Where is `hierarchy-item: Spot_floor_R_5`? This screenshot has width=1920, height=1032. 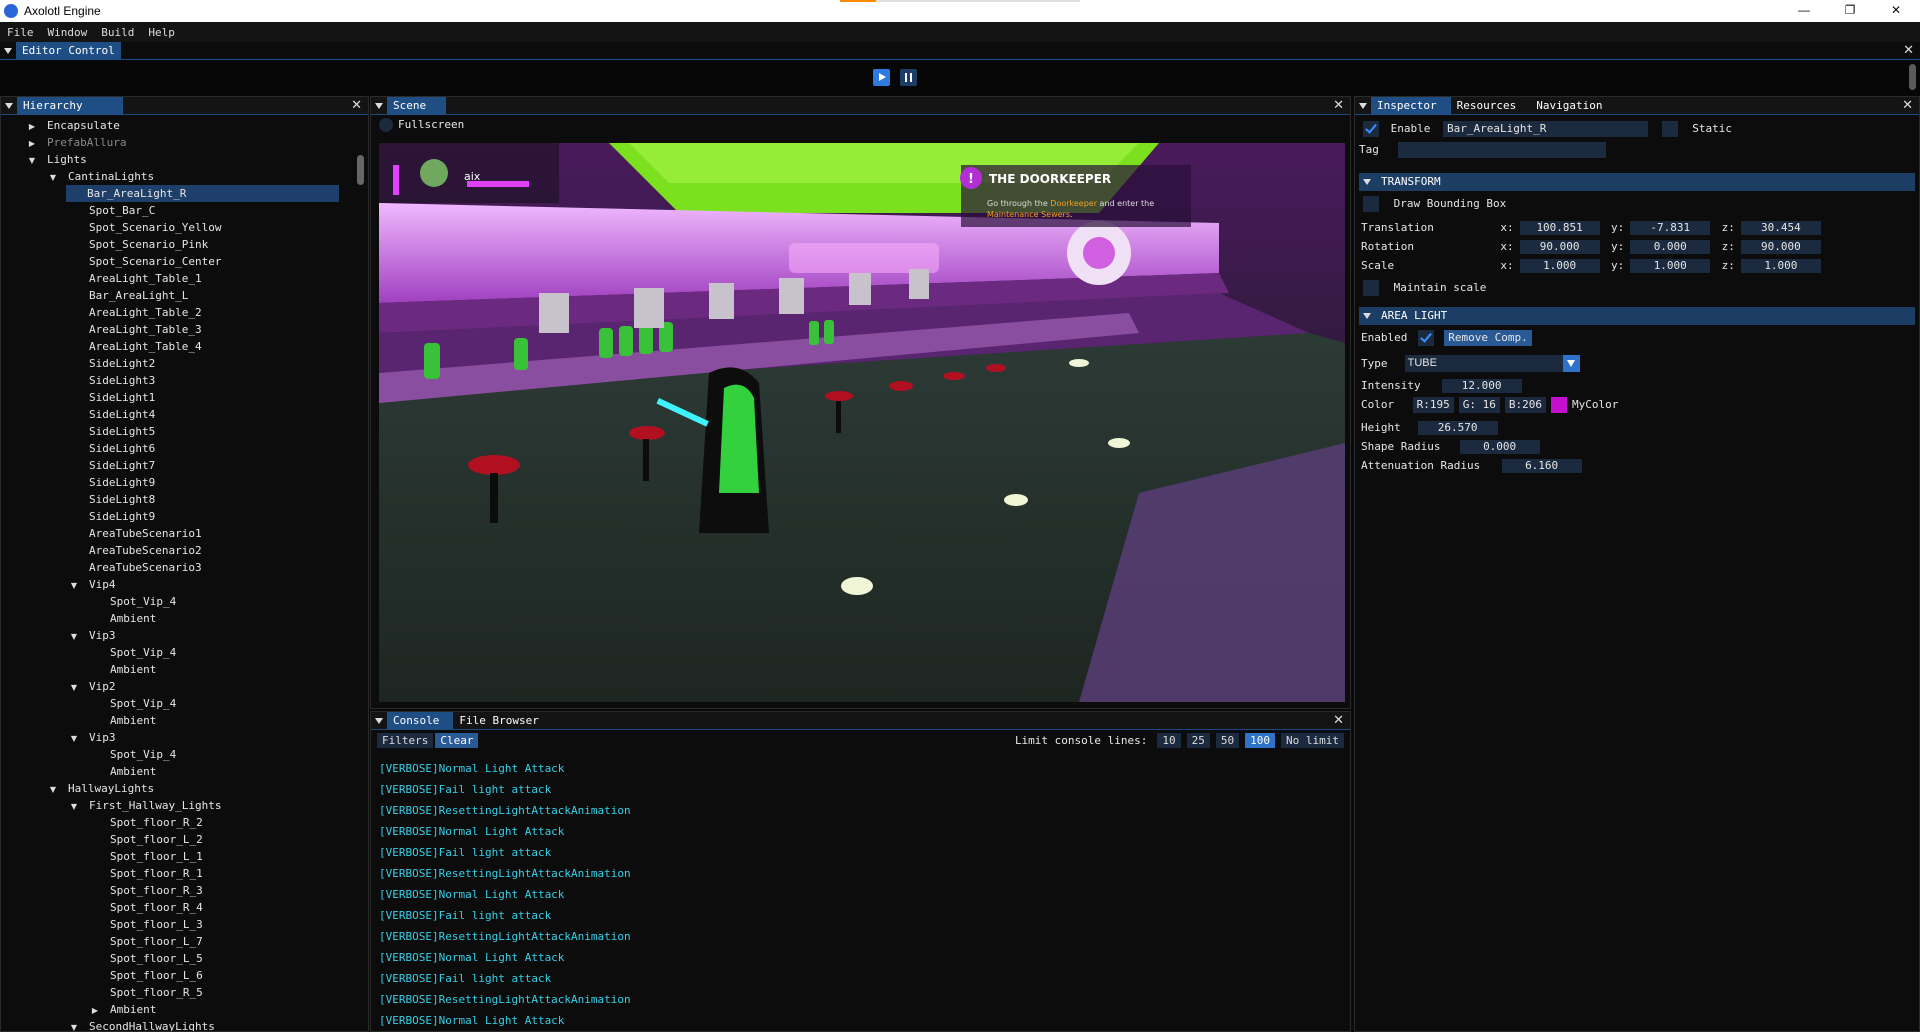 hierarchy-item: Spot_floor_R_5 is located at coordinates (146, 992).